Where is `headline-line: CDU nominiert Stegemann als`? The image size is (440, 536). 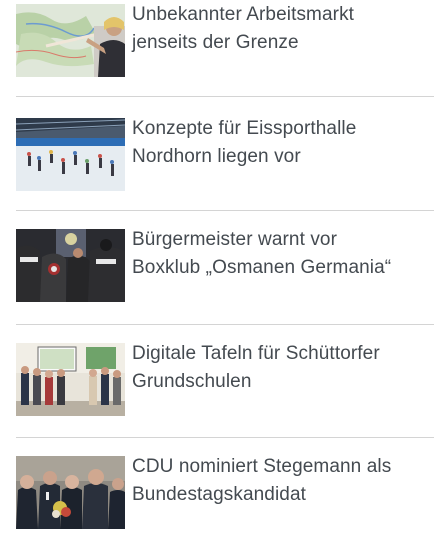 headline-line: CDU nominiert Stegemann als is located at coordinates (262, 466).